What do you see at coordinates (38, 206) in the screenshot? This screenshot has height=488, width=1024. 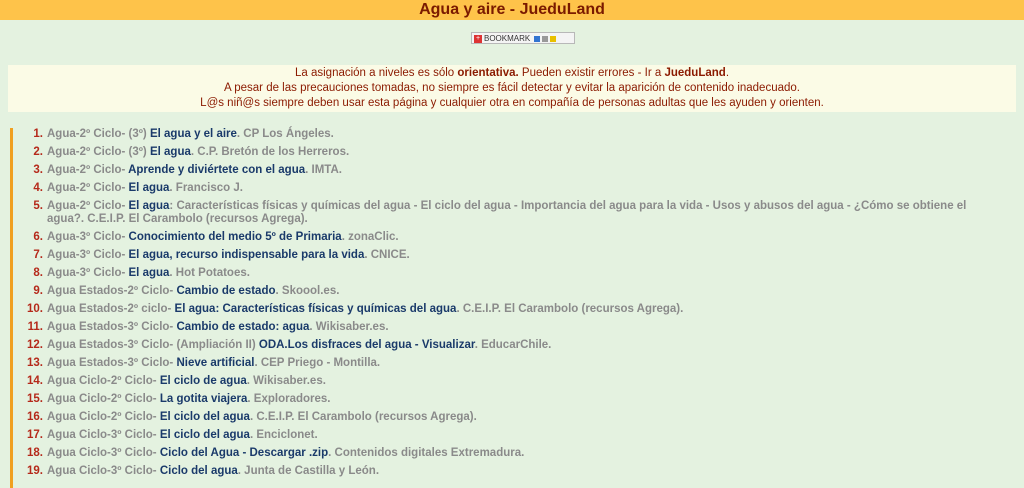 I see `item-number: 5.` at bounding box center [38, 206].